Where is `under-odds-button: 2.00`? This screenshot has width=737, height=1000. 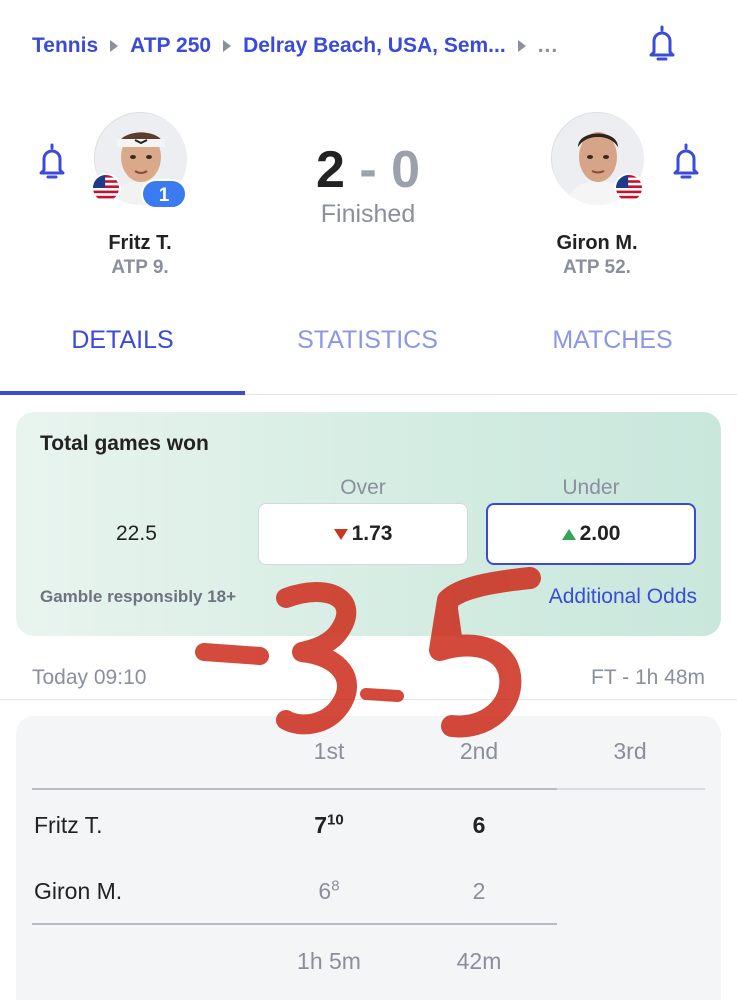 under-odds-button: 2.00 is located at coordinates (591, 534).